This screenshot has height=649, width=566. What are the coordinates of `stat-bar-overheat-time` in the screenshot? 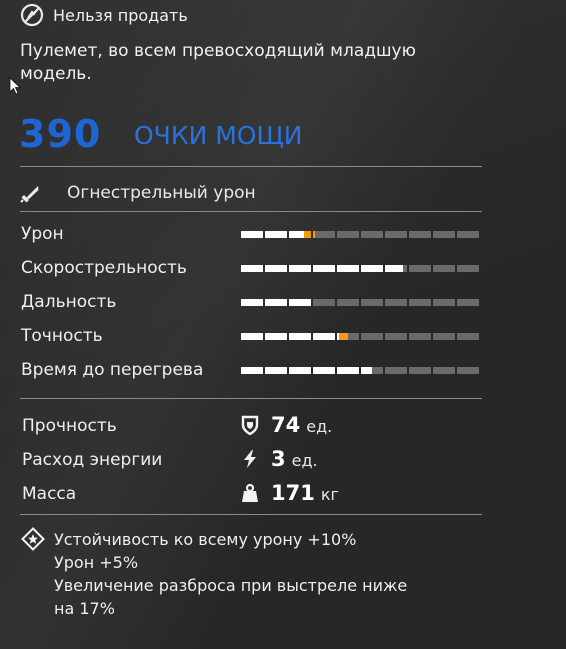 It's located at (361, 370).